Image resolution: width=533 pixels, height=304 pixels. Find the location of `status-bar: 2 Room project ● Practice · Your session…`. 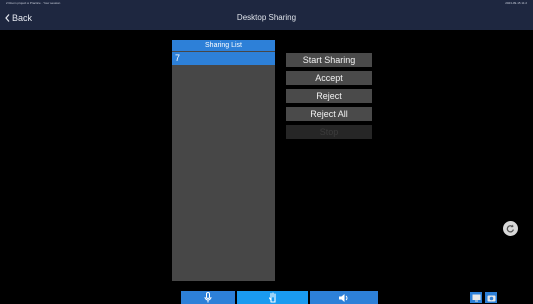

status-bar: 2 Room project ● Practice · Your session… is located at coordinates (266, 3).